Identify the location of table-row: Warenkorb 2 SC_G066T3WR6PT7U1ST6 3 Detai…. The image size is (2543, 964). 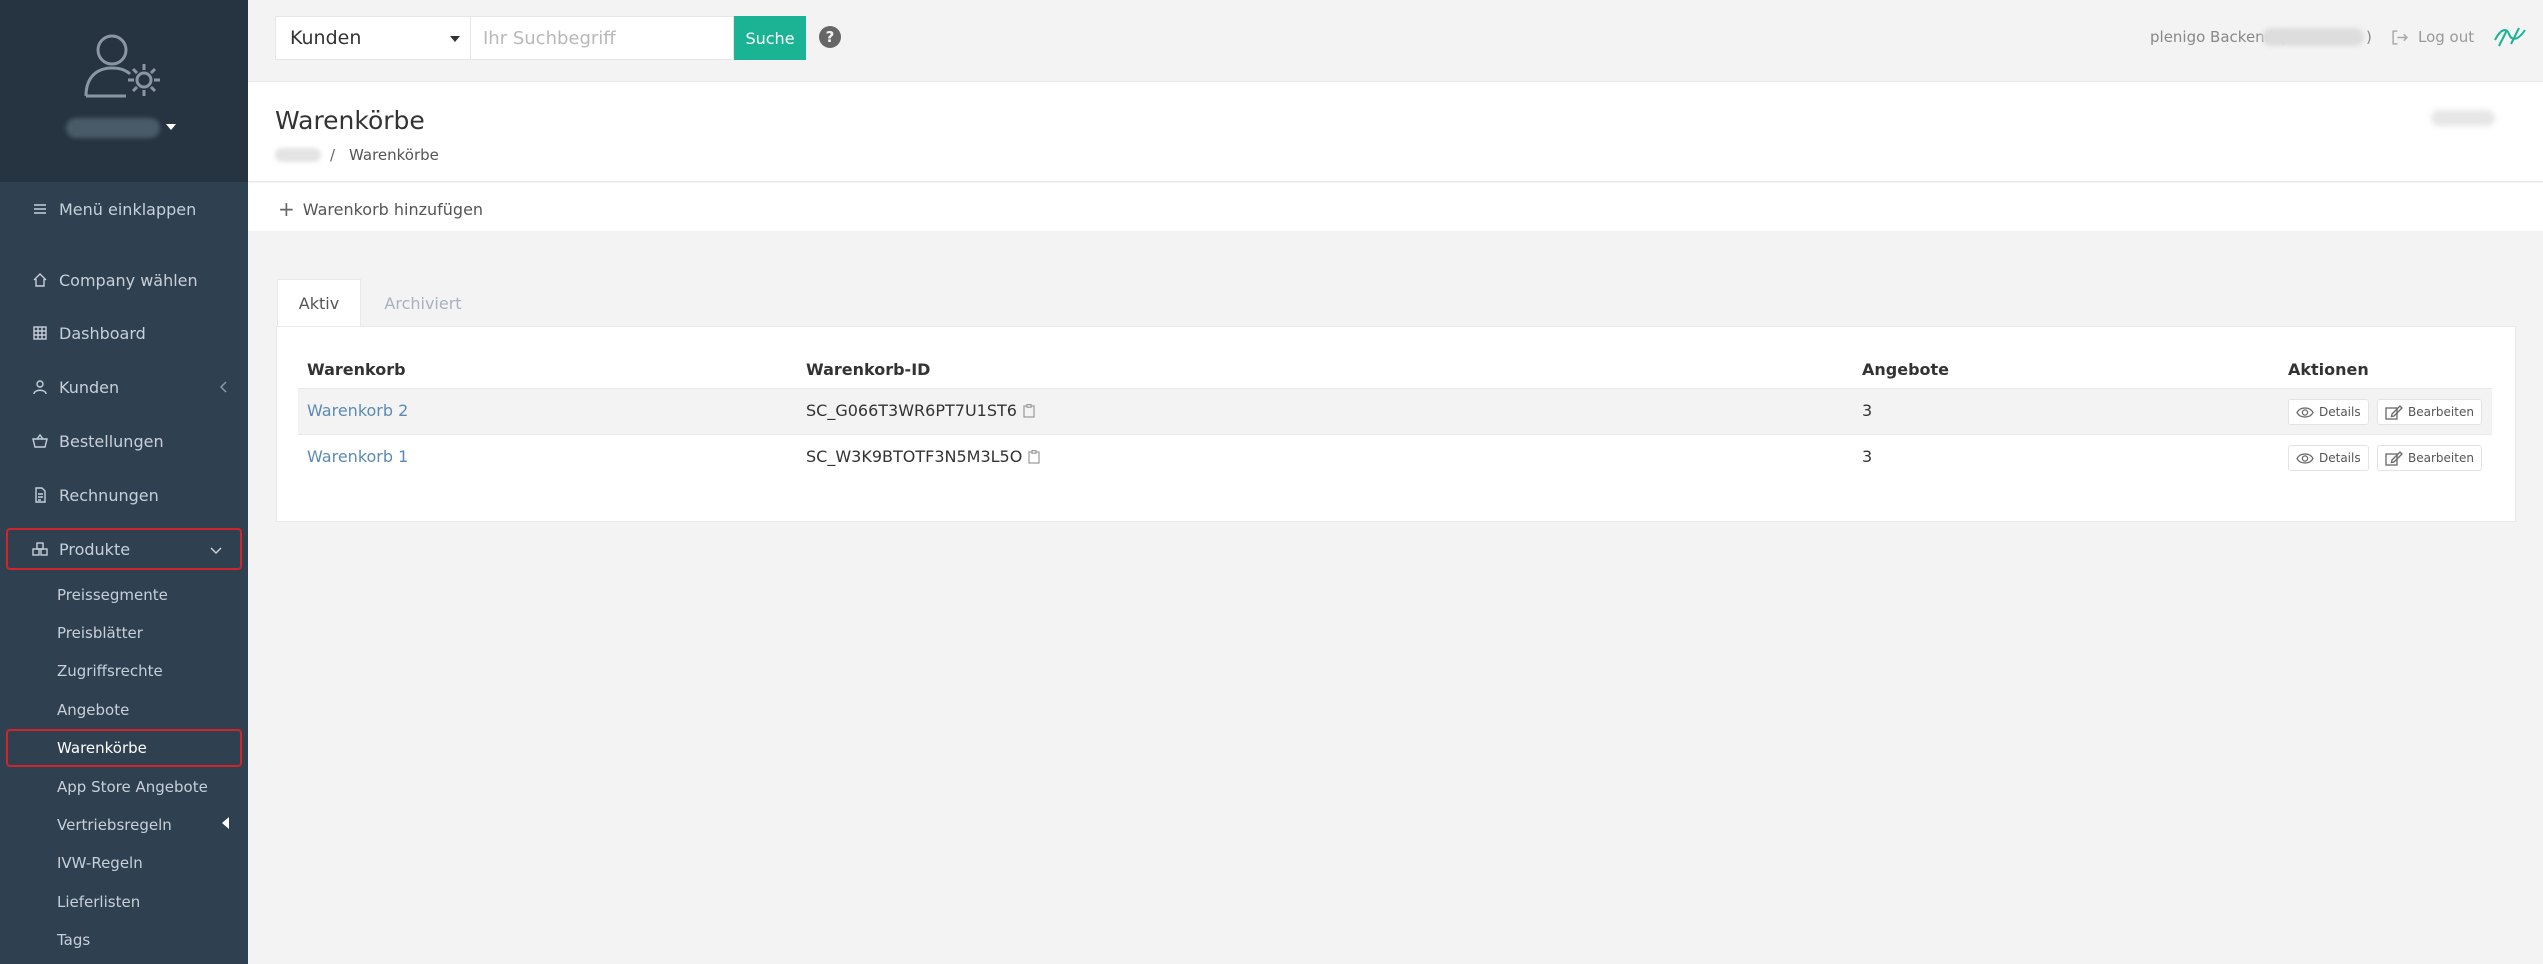
(1395, 411).